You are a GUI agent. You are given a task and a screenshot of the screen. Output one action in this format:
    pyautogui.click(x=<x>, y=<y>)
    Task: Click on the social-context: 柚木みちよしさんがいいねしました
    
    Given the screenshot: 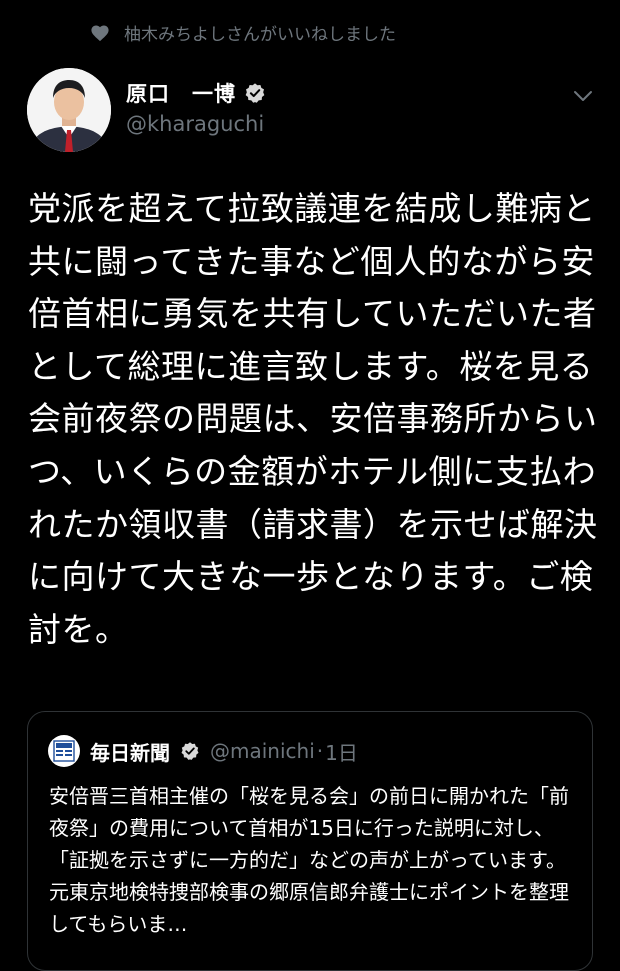 What is the action you would take?
    pyautogui.click(x=243, y=32)
    